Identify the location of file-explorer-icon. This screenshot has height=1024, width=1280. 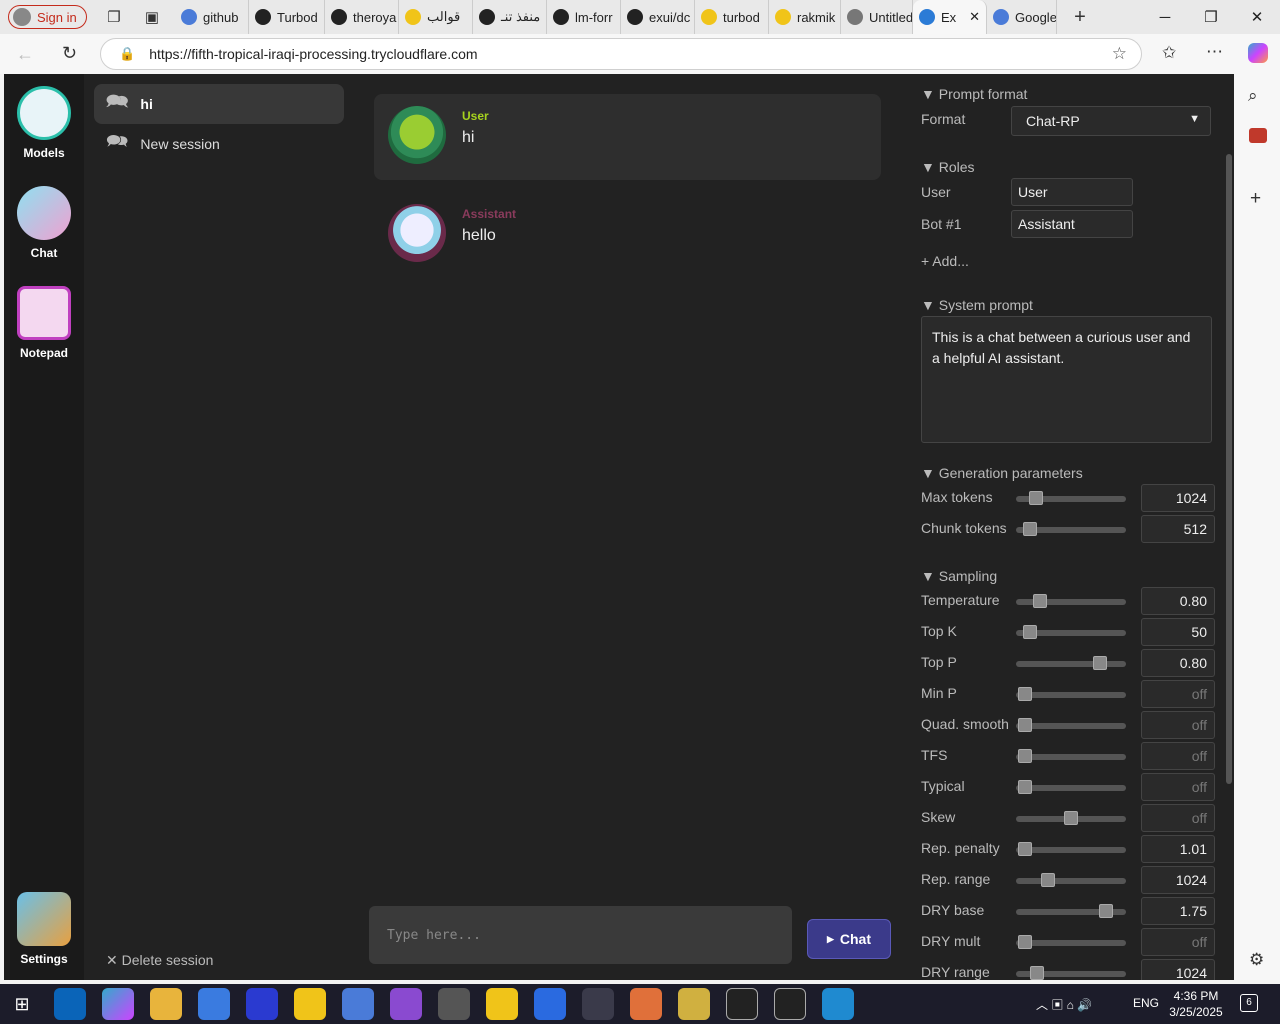
(166, 1004).